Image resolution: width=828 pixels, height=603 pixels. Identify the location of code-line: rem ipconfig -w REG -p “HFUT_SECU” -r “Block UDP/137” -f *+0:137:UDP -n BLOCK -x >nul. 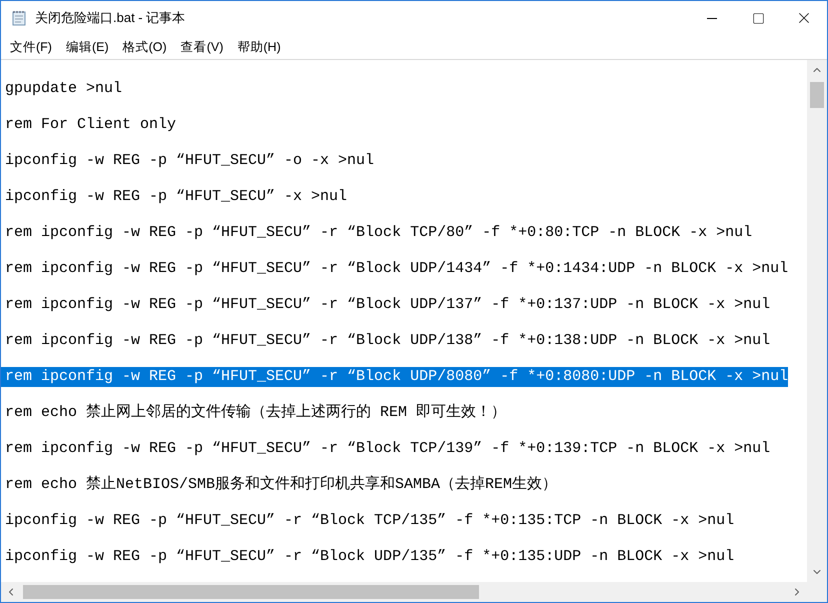
(387, 305).